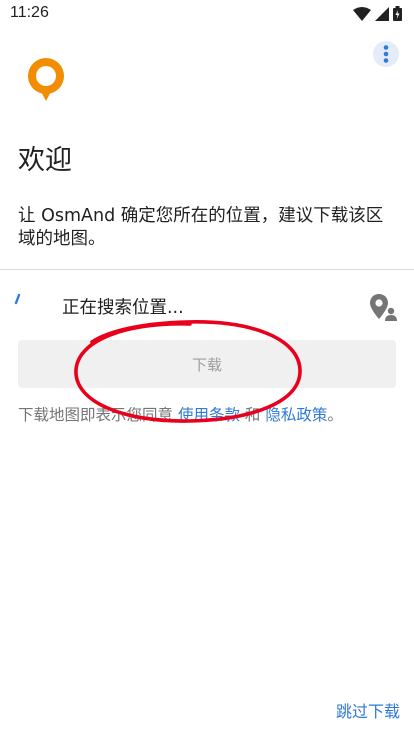  What do you see at coordinates (209, 415) in the screenshot?
I see `terms-of-use-link: 使用条款` at bounding box center [209, 415].